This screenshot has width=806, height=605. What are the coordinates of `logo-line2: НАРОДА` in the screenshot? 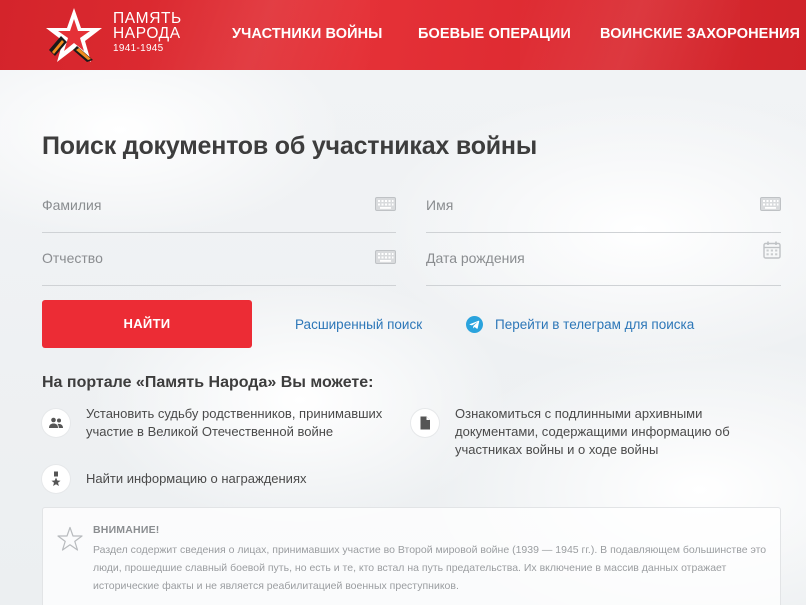 It's located at (147, 33).